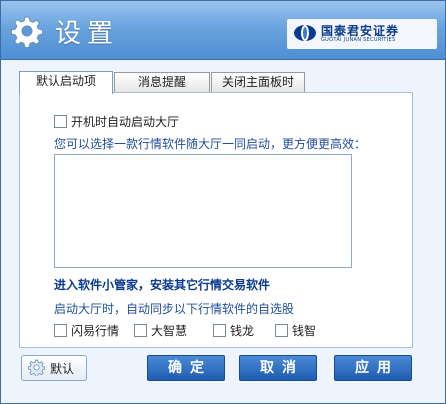 The height and width of the screenshot is (404, 446). What do you see at coordinates (210, 144) in the screenshot?
I see `choose-software-hint: 您可以选择一款行情软件随大厅一同启动，更方便更高效：` at bounding box center [210, 144].